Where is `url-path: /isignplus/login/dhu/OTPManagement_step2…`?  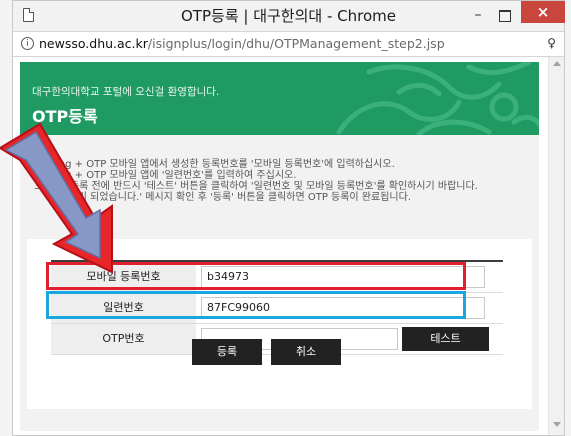
url-path: /isignplus/login/dhu/OTPManagement_step2… is located at coordinates (296, 43).